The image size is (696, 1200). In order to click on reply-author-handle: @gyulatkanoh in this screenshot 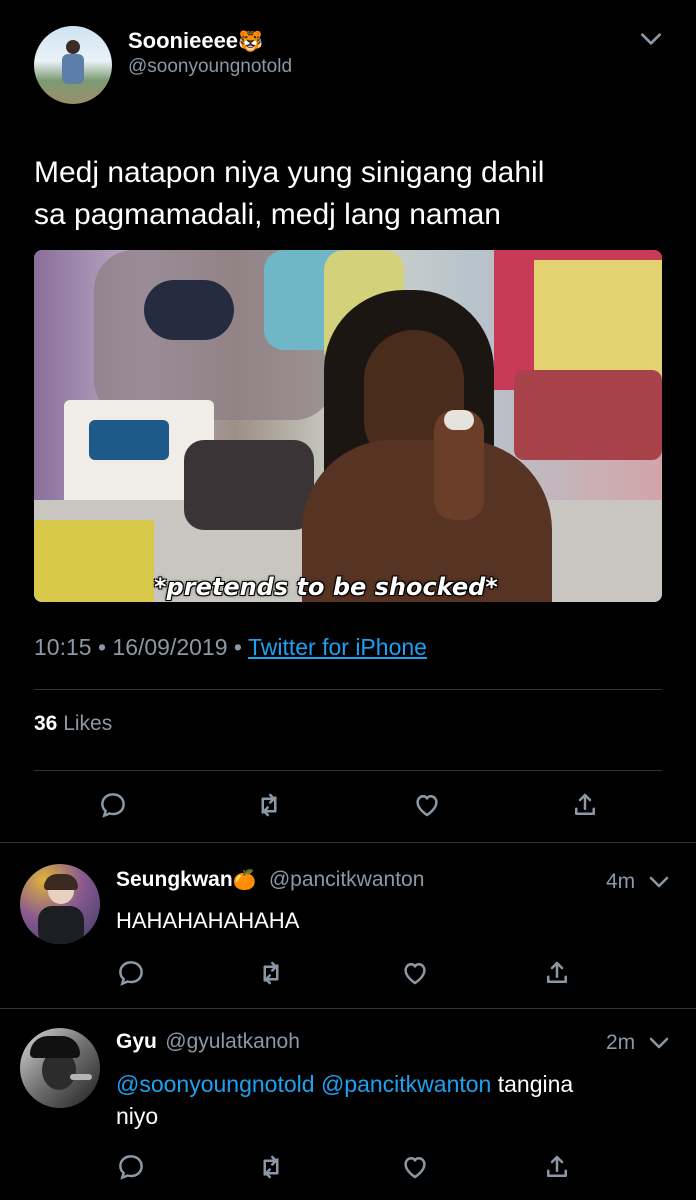, I will do `click(232, 1041)`.